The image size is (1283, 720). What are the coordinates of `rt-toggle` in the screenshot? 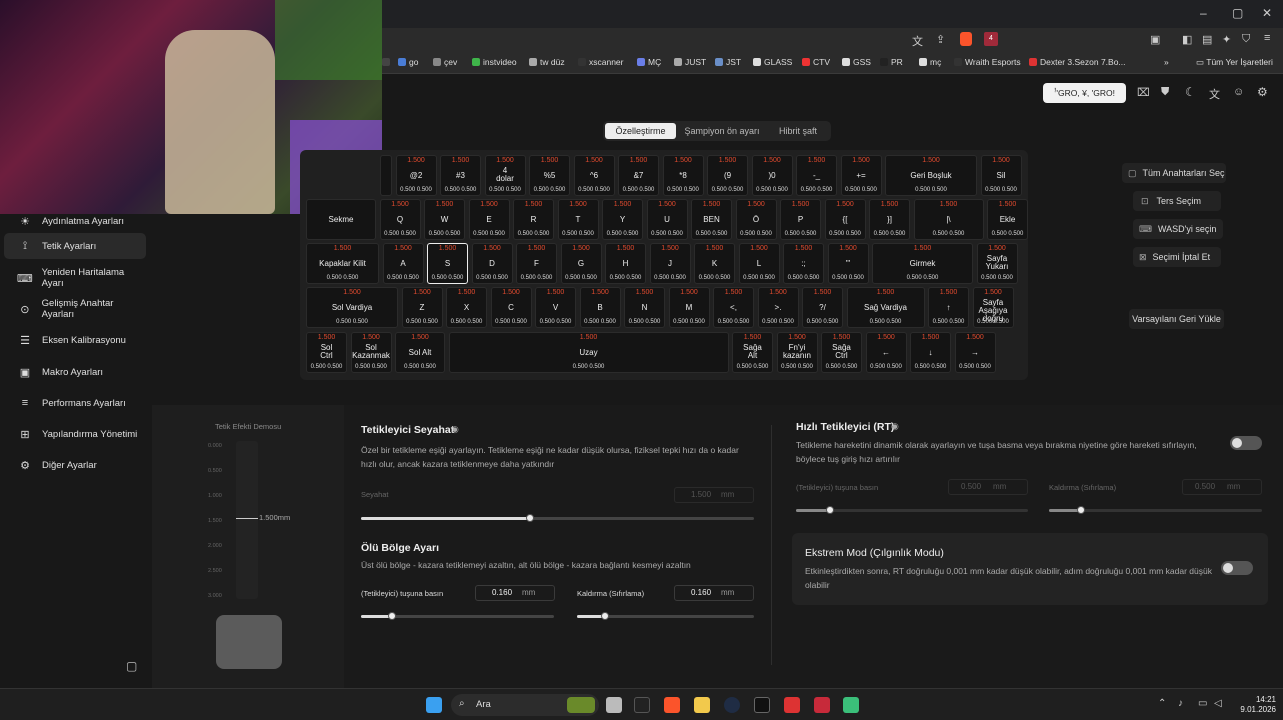 It's located at (1246, 443).